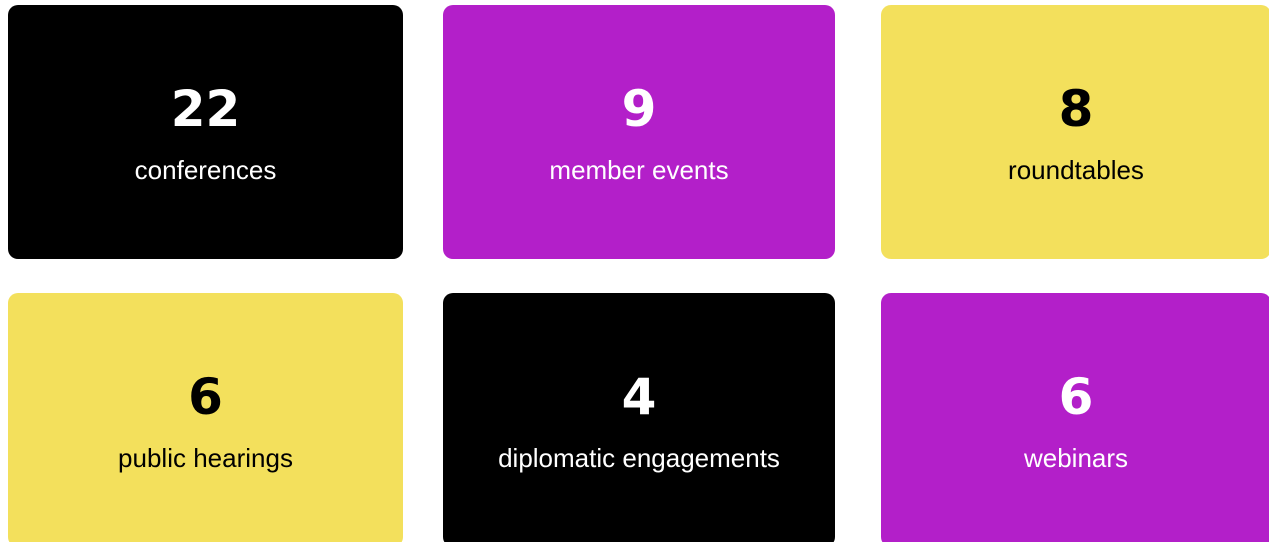  Describe the element at coordinates (1076, 108) in the screenshot. I see `stat-value: 8` at that location.